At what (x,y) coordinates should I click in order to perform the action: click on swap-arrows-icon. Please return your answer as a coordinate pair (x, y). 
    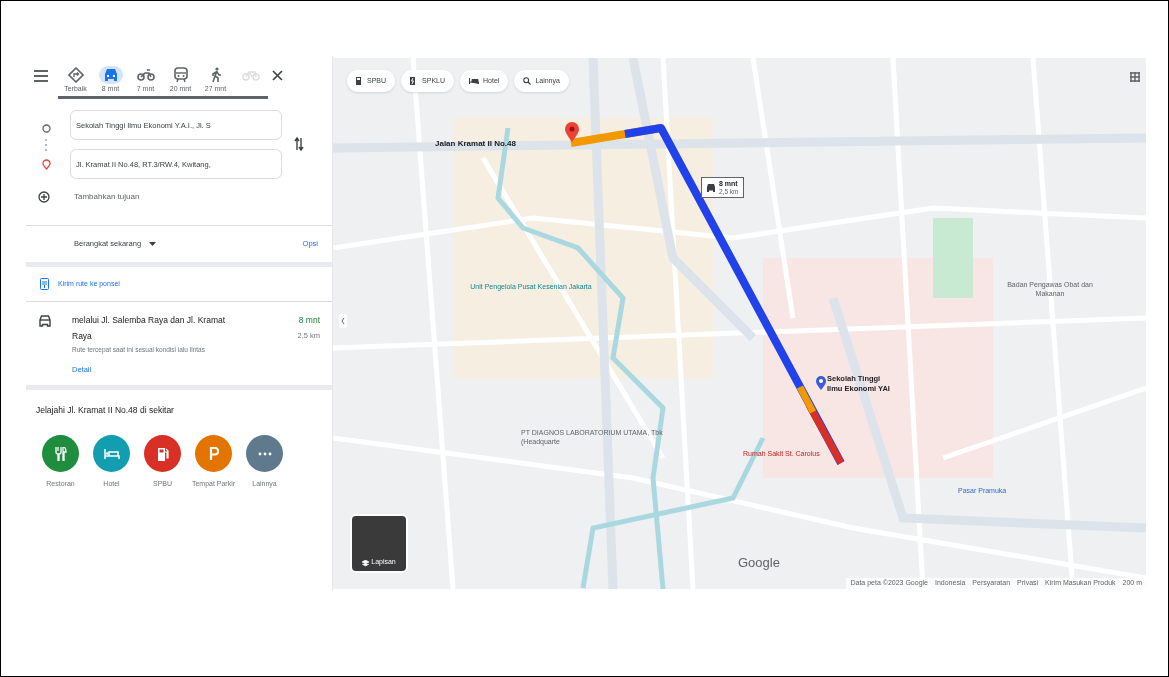
    Looking at the image, I should click on (299, 144).